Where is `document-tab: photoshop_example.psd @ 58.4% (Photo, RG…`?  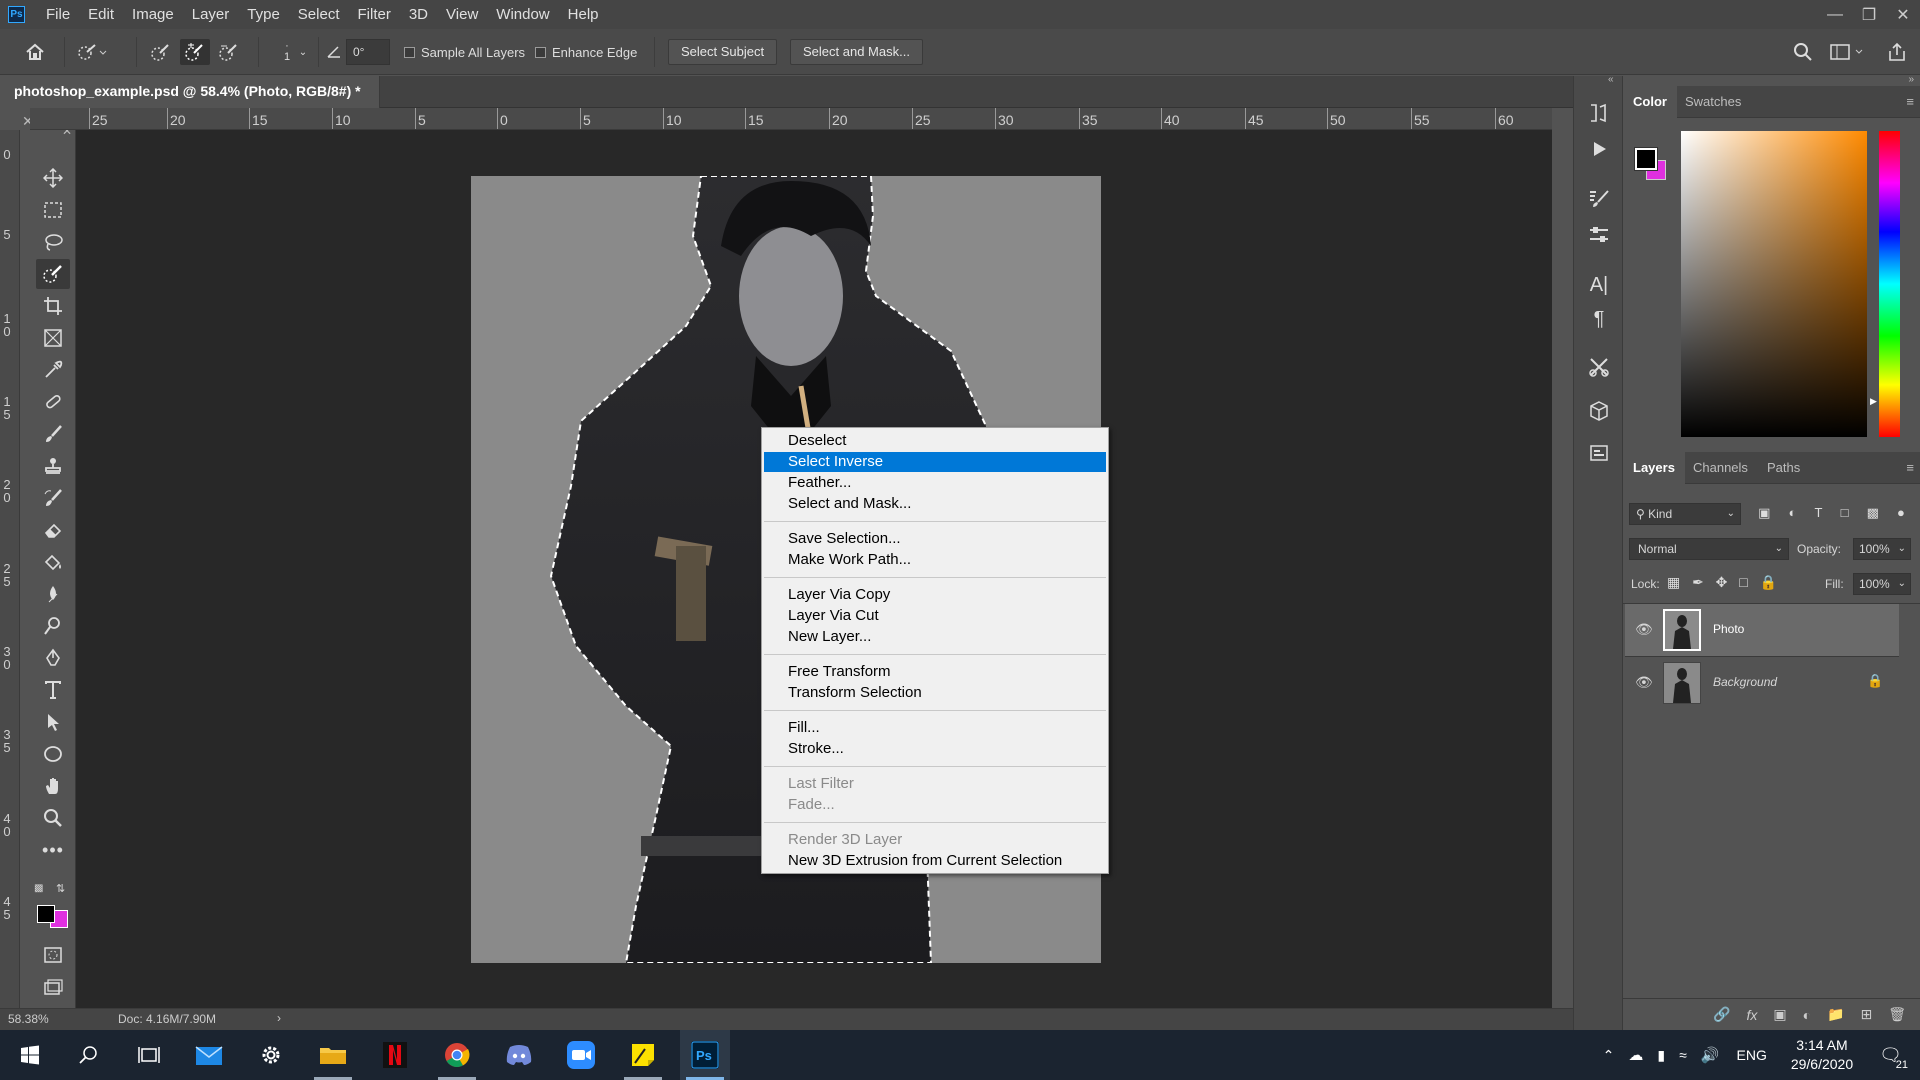
document-tab: photoshop_example.psd @ 58.4% (Photo, RG… is located at coordinates (190, 102).